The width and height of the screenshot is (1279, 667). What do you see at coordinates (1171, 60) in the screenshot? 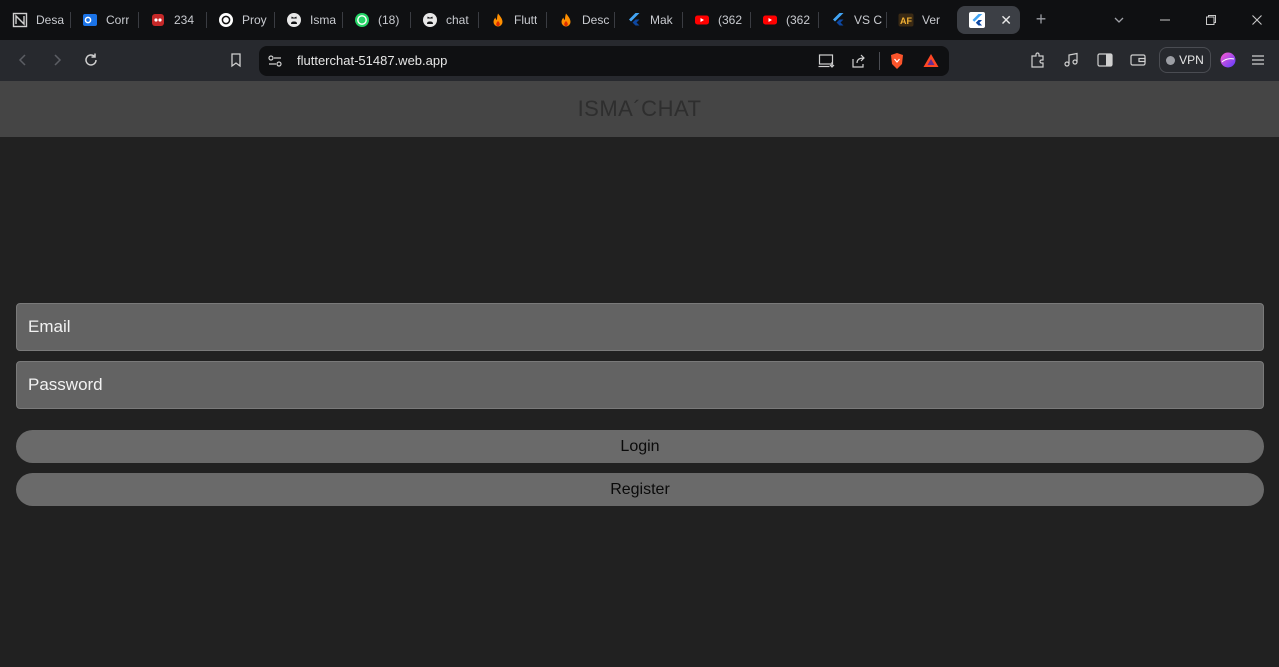
I see `vpn-status-icon` at bounding box center [1171, 60].